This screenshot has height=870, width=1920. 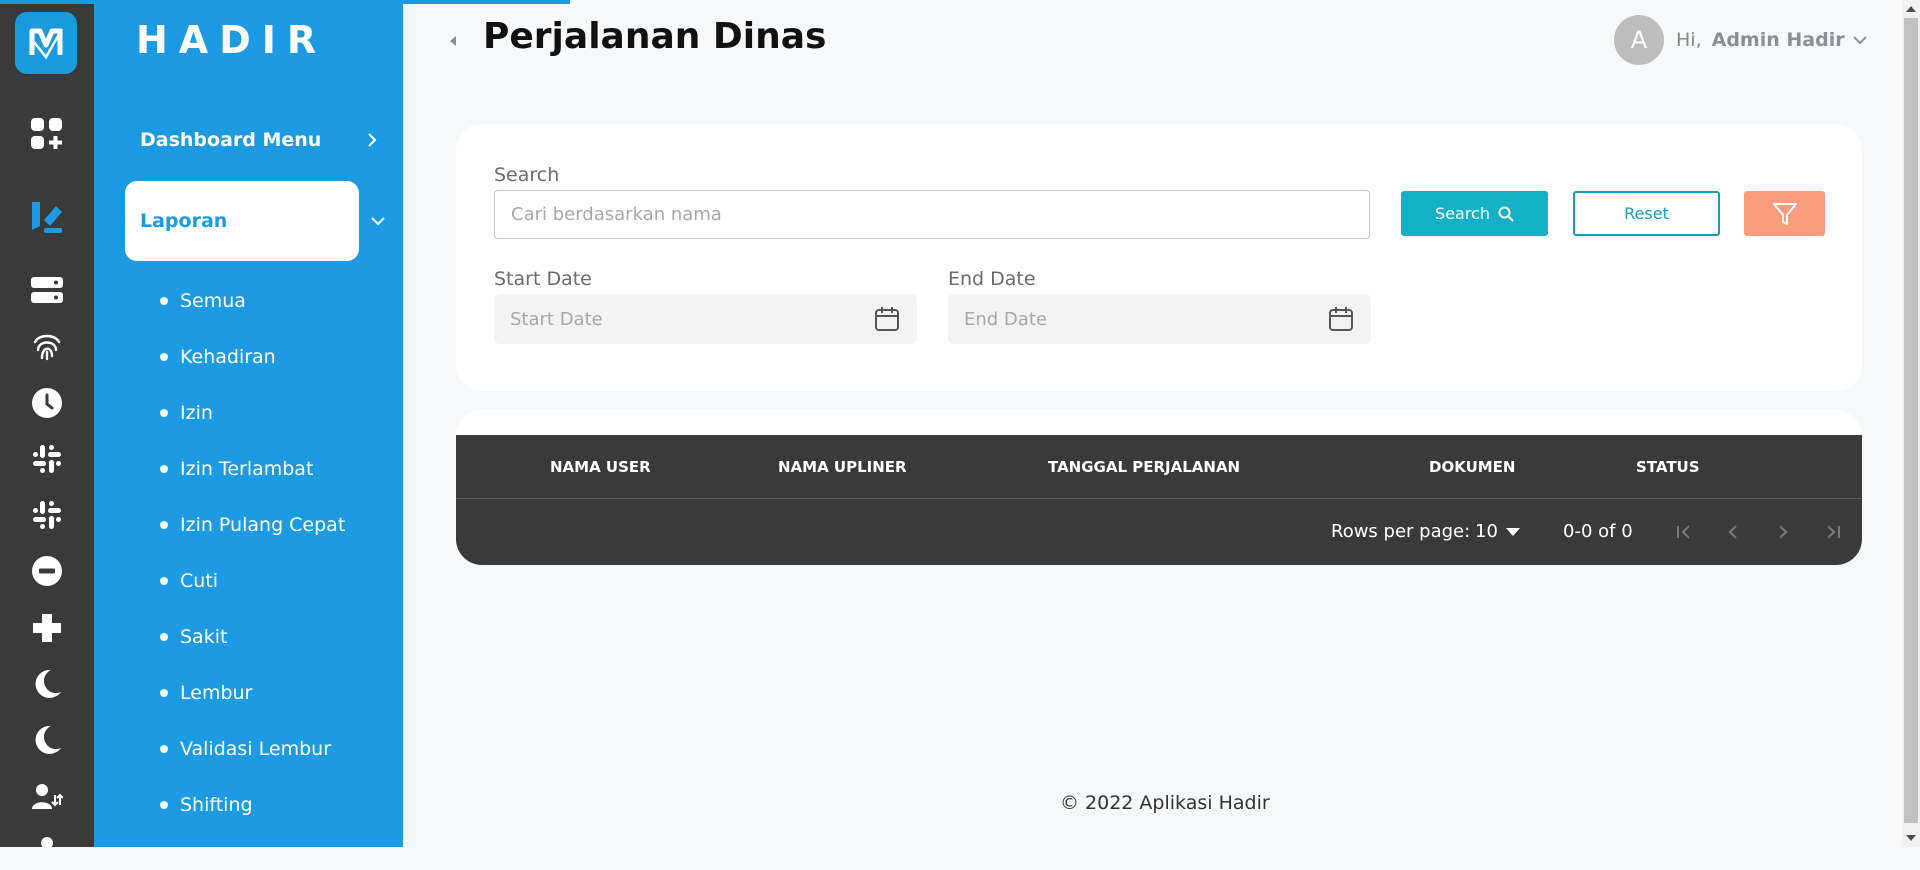 What do you see at coordinates (992, 279) in the screenshot?
I see `end-date-label: End Date` at bounding box center [992, 279].